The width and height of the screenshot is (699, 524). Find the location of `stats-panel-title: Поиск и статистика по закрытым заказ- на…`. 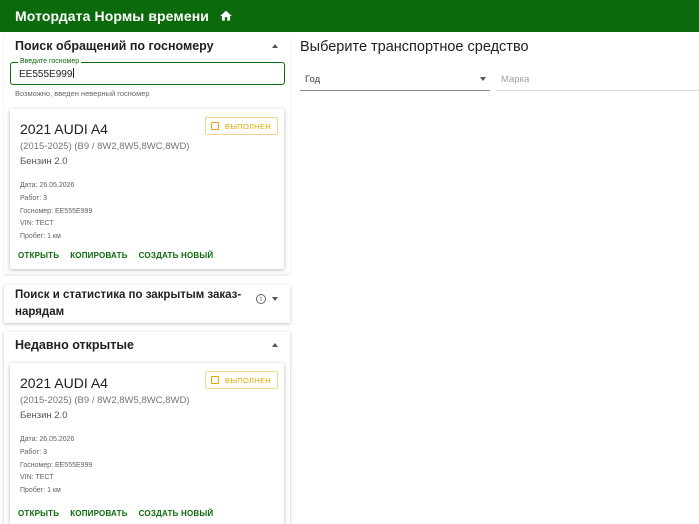

stats-panel-title: Поиск и статистика по закрытым заказ- на… is located at coordinates (128, 303).